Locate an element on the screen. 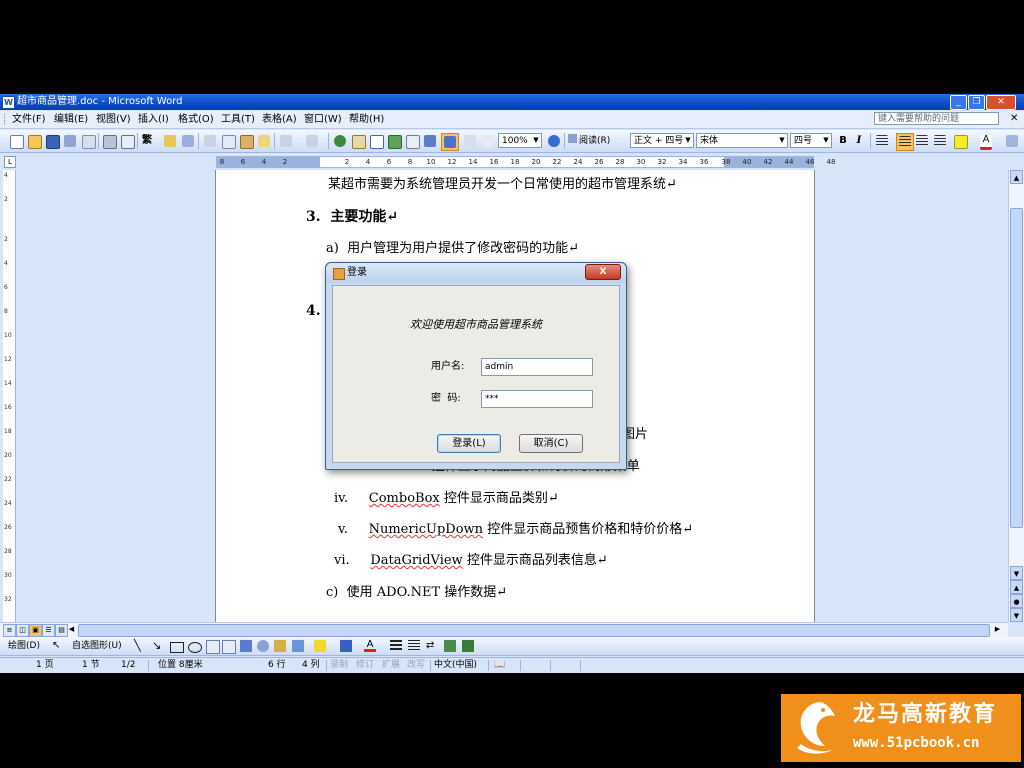  scroll-right-icon: ▶ is located at coordinates (997, 629).